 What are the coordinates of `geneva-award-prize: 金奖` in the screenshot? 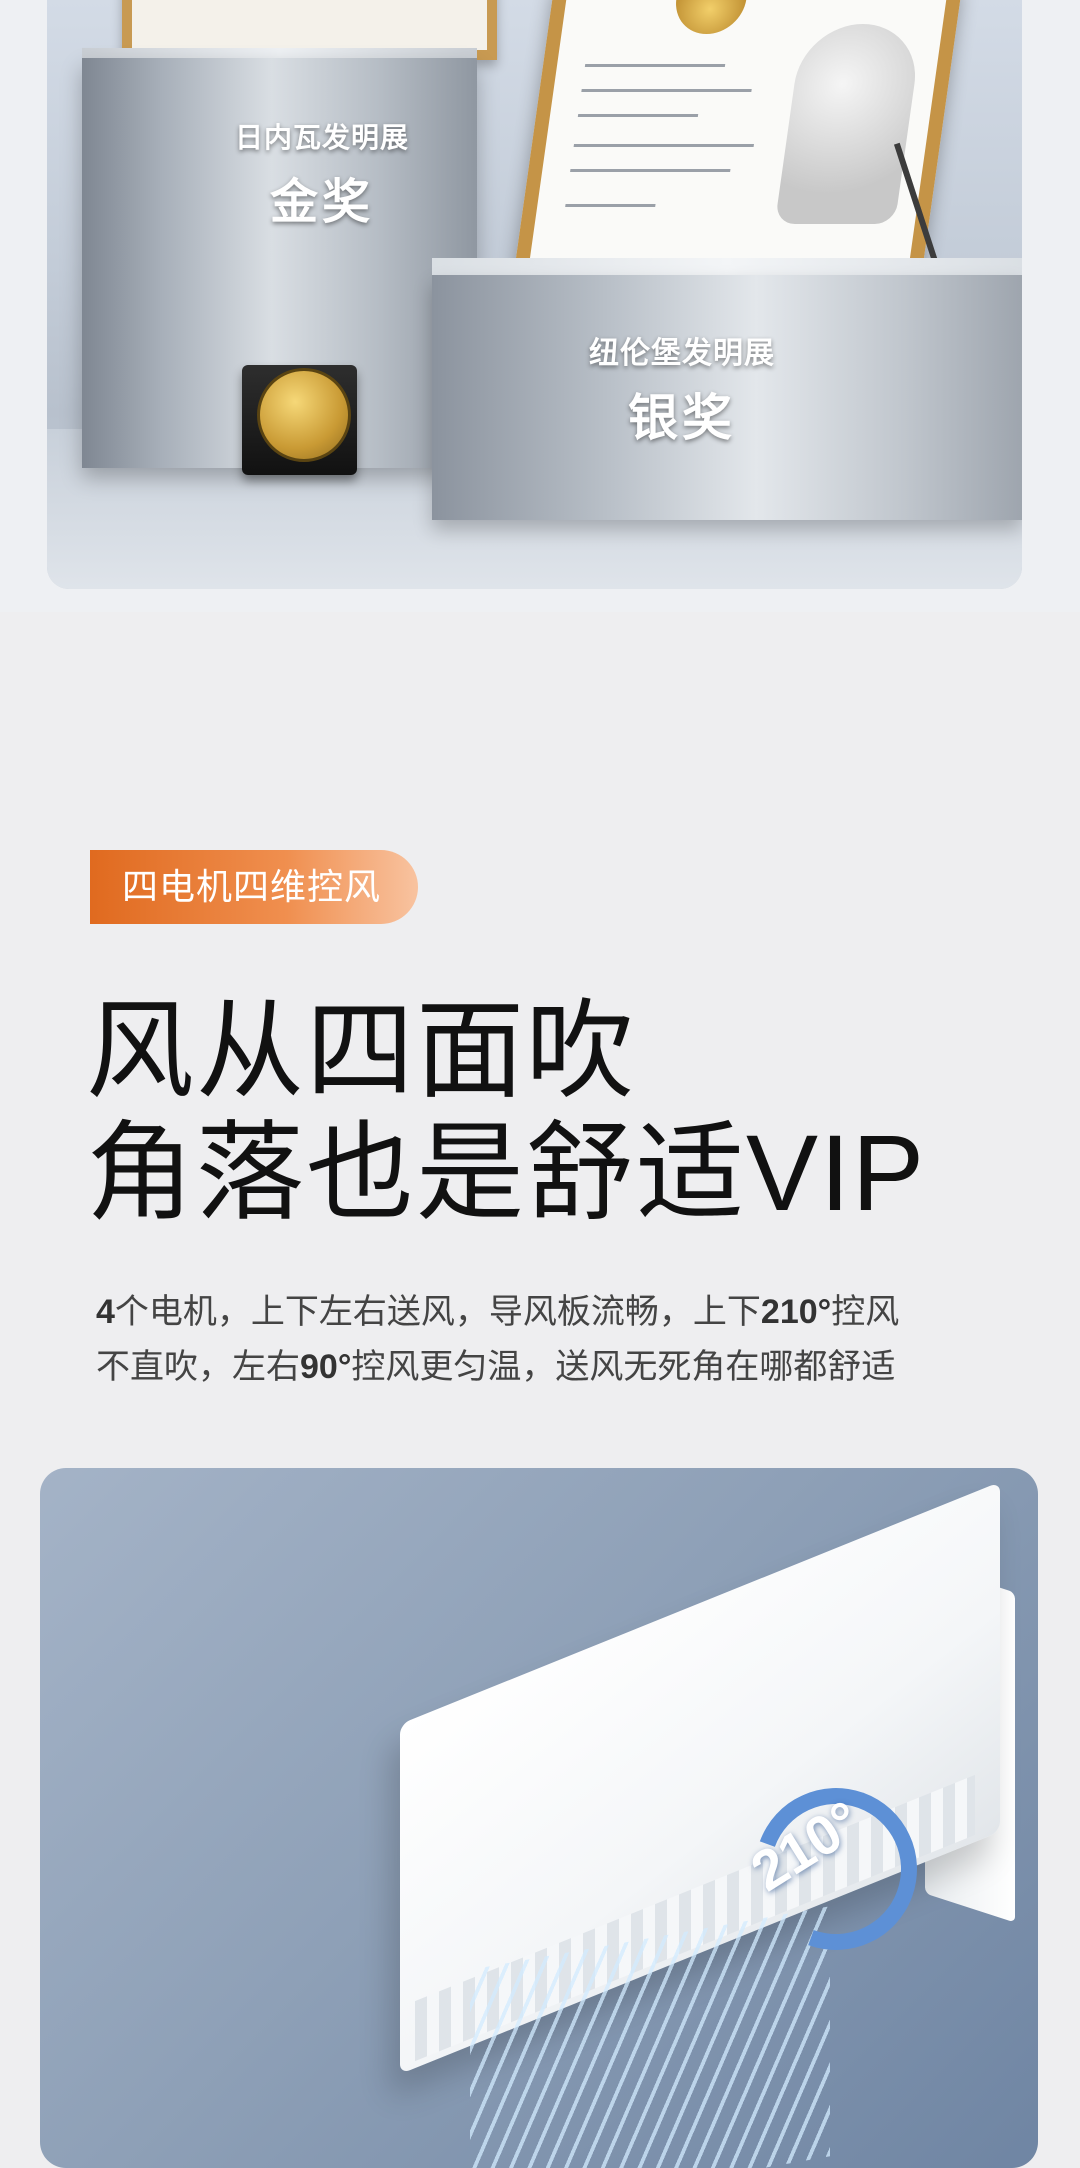 It's located at (321, 202).